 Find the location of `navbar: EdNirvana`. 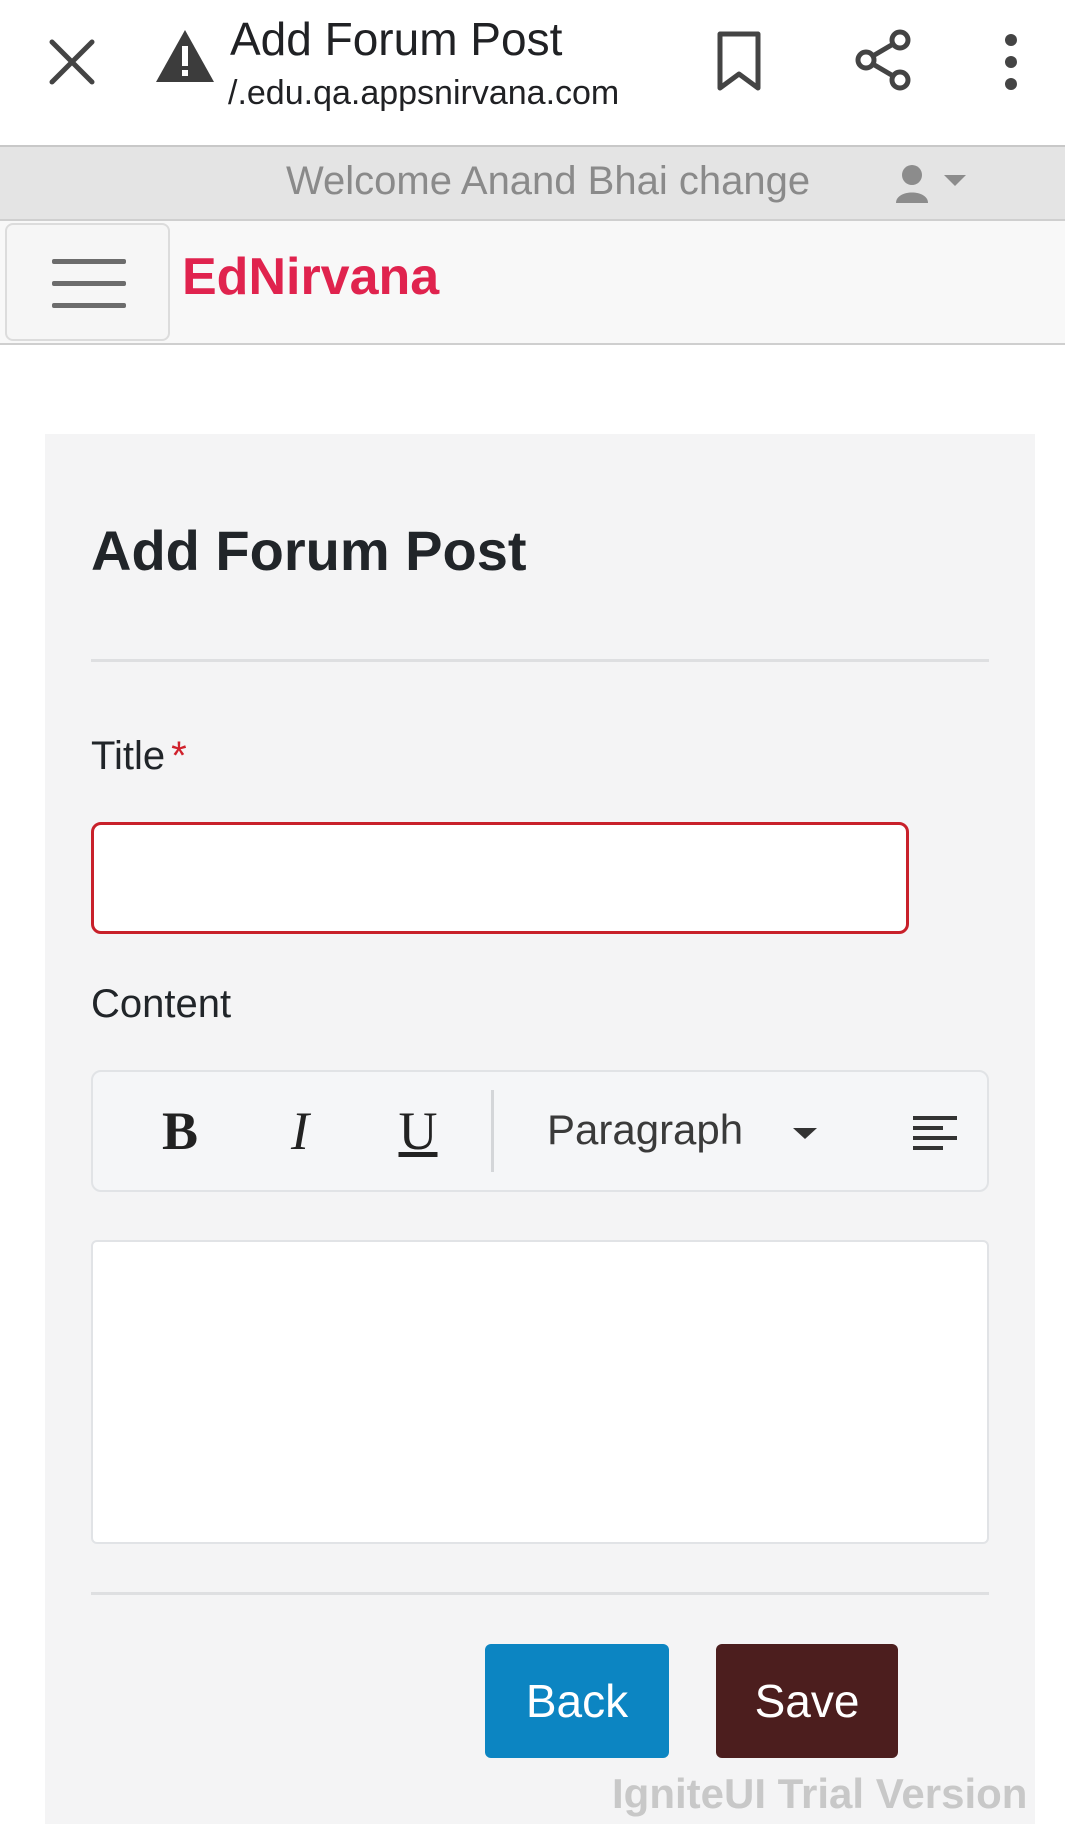

navbar: EdNirvana is located at coordinates (532, 283).